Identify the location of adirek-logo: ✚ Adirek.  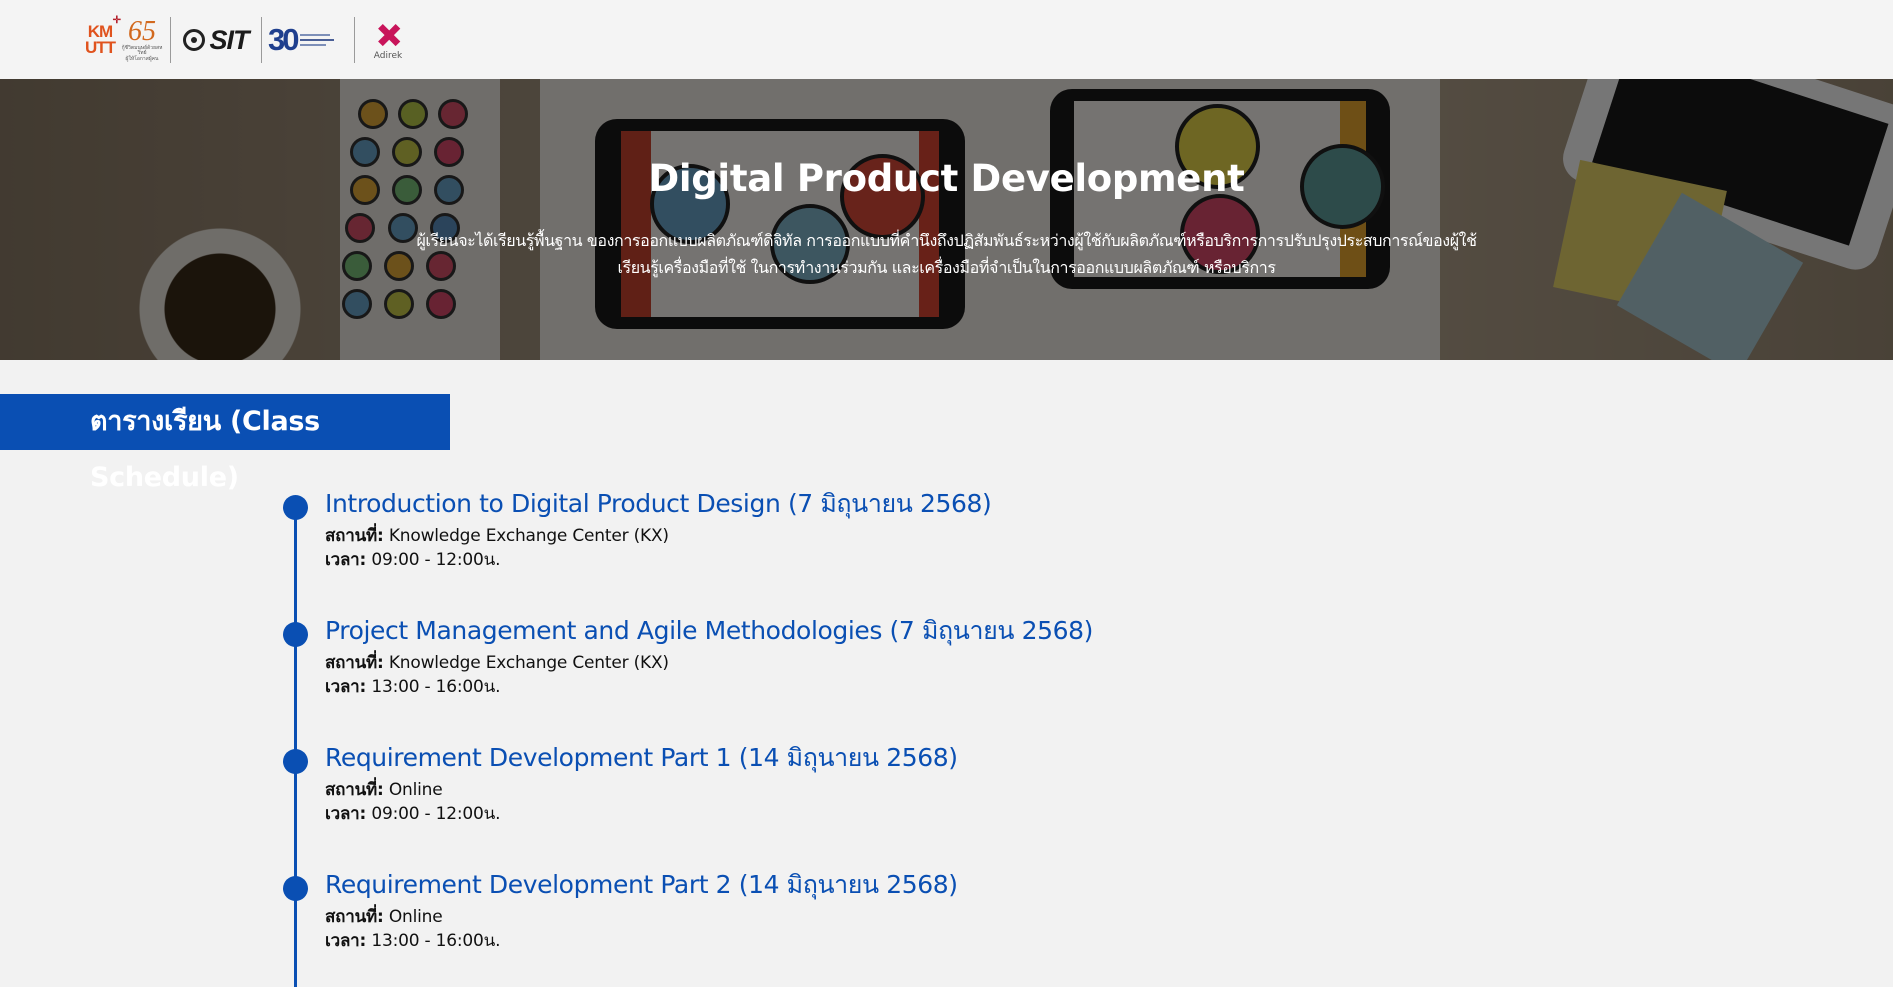
(388, 38).